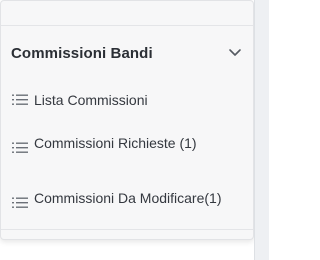  I want to click on sidebar-item-label: Commissioni Da Modificare(1), so click(128, 198).